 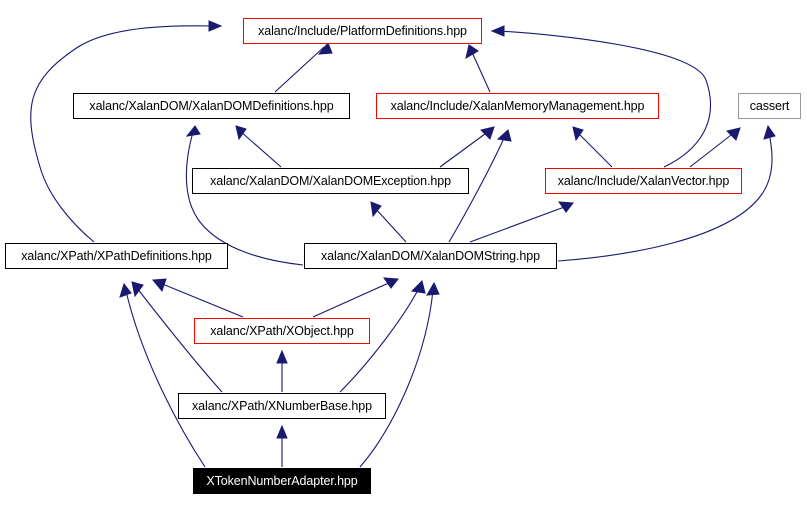 What do you see at coordinates (303, 67) in the screenshot?
I see `edge-xalandomdefinitions-to-platformdefinitions` at bounding box center [303, 67].